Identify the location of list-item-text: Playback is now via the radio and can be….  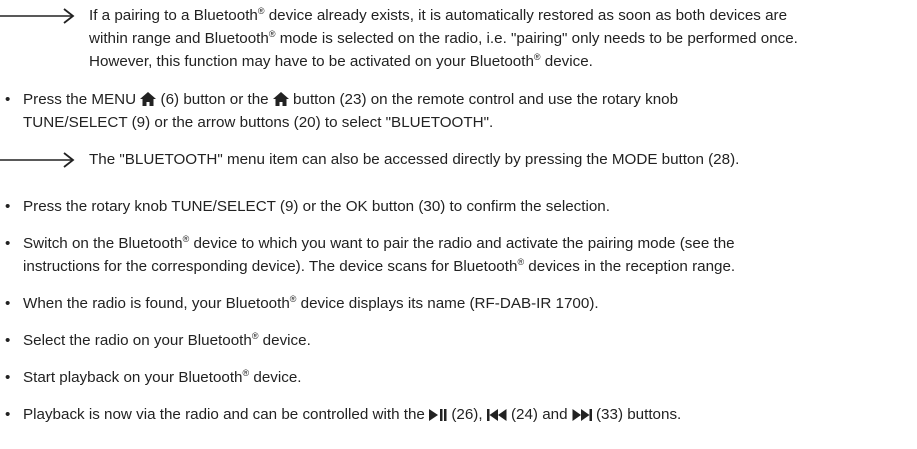
(352, 414).